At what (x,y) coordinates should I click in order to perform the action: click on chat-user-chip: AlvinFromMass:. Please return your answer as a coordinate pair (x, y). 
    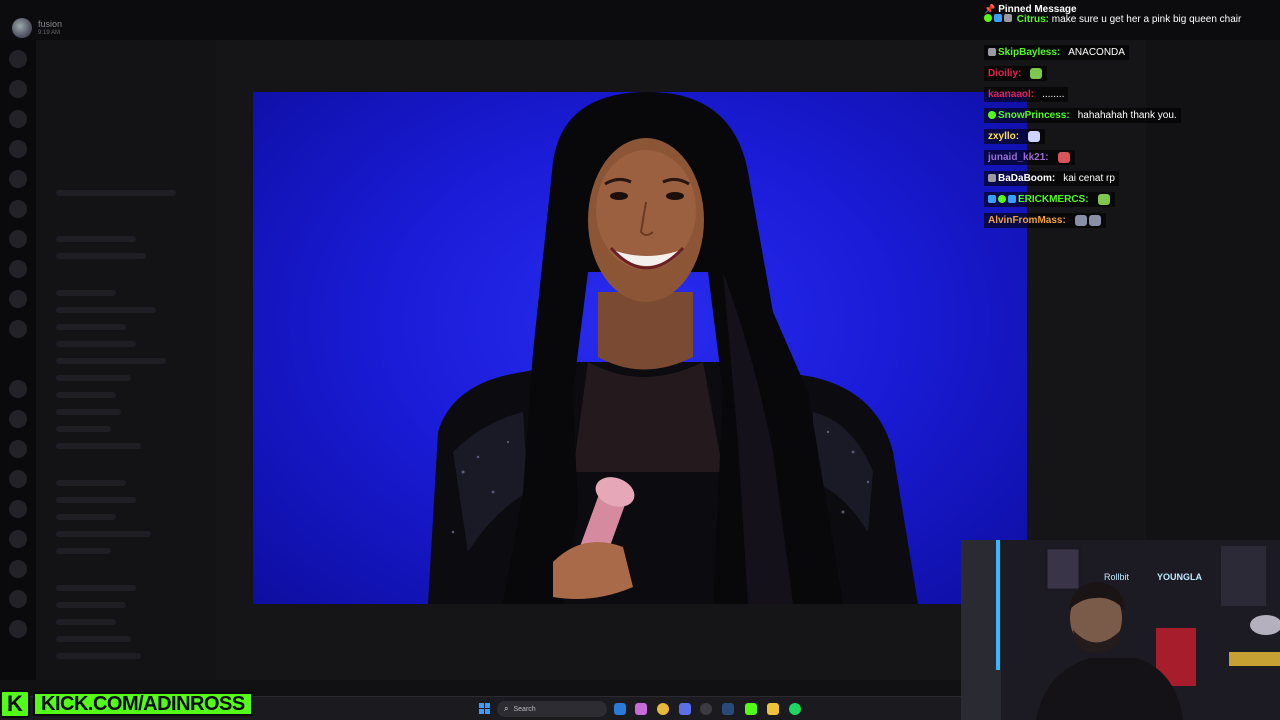
    Looking at the image, I should click on (1027, 220).